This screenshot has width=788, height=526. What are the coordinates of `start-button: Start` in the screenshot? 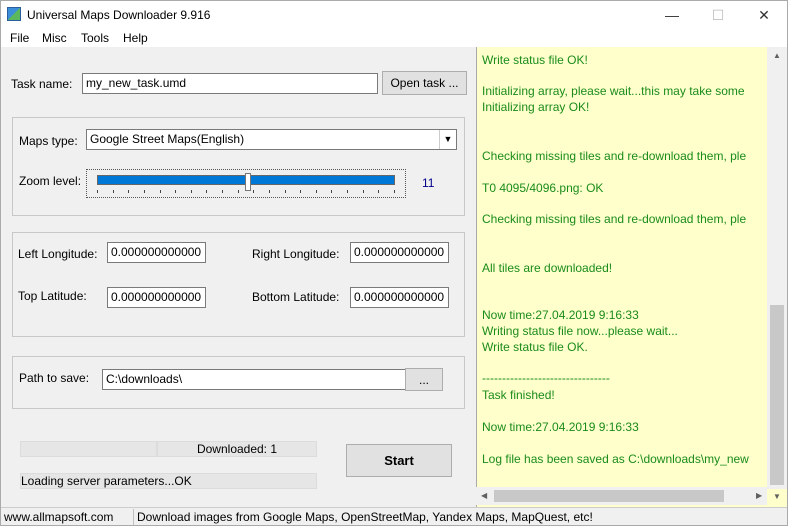 It's located at (399, 460).